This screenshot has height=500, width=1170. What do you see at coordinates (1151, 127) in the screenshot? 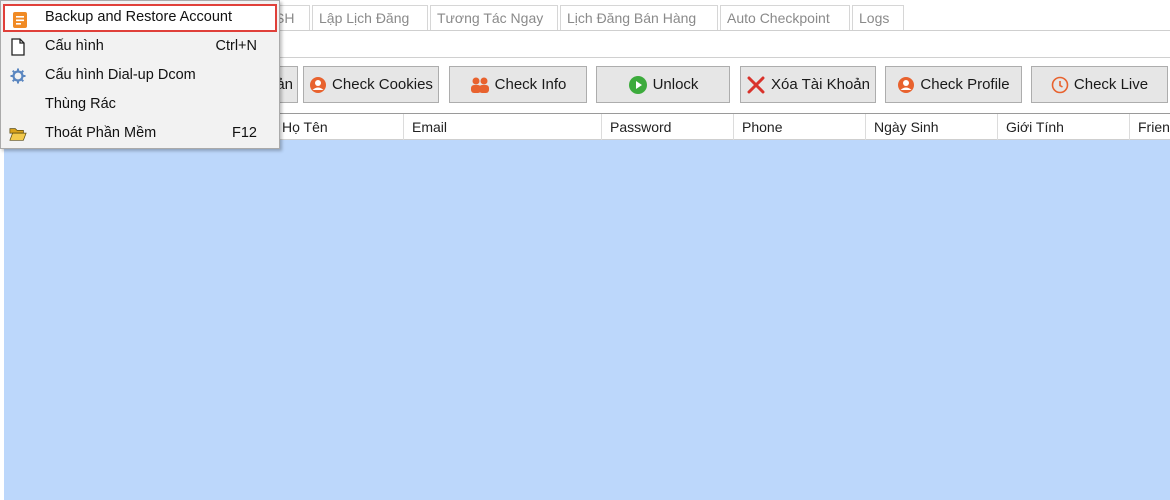
I see `column-friends: Frien` at bounding box center [1151, 127].